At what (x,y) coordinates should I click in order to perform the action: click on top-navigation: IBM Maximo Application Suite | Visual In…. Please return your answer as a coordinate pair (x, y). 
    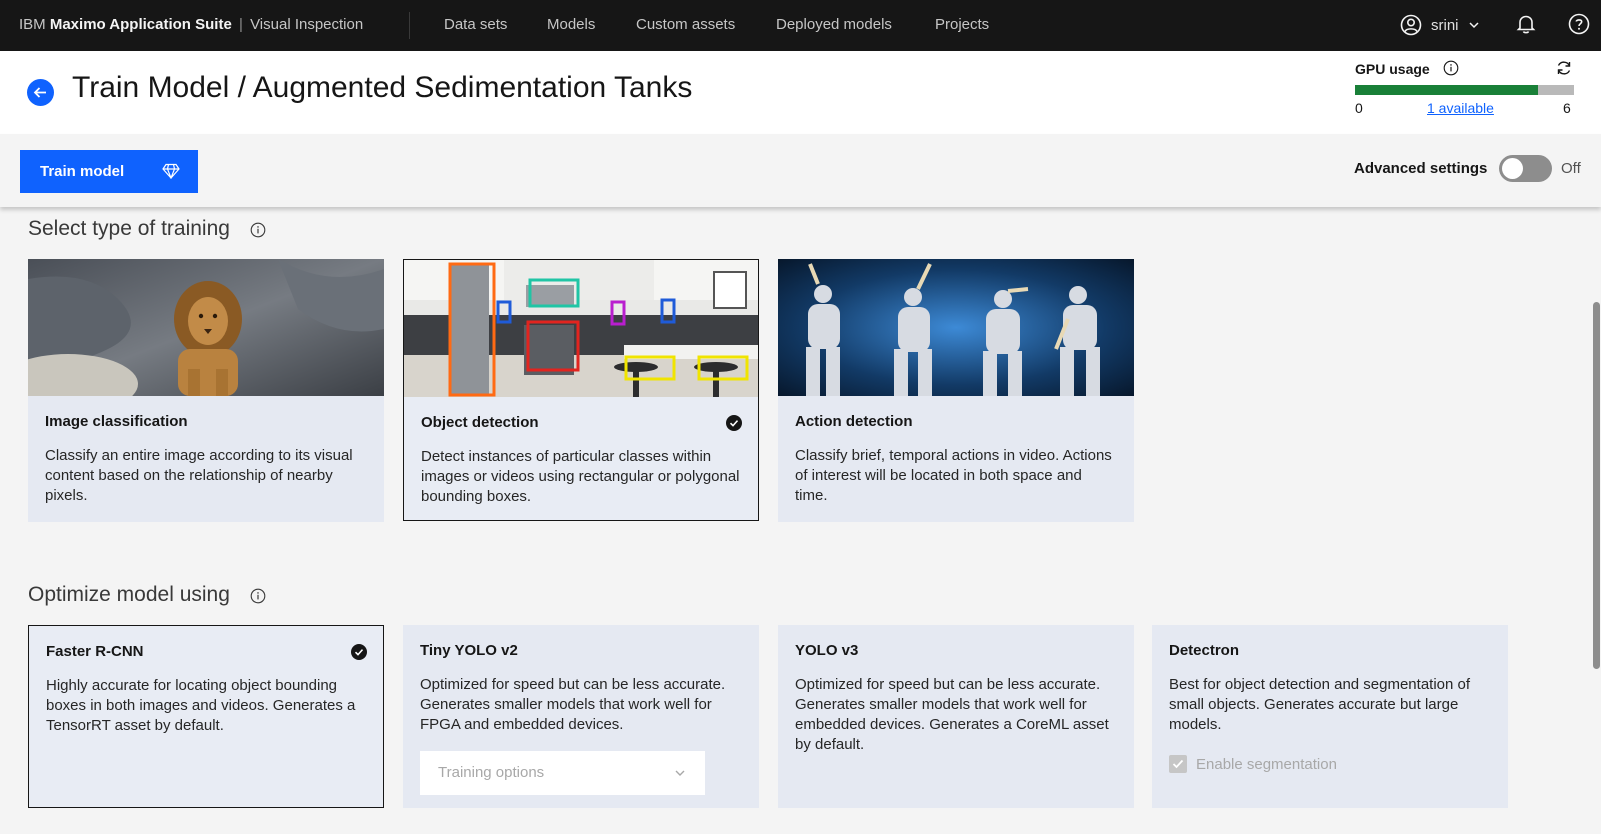
    Looking at the image, I should click on (800, 25).